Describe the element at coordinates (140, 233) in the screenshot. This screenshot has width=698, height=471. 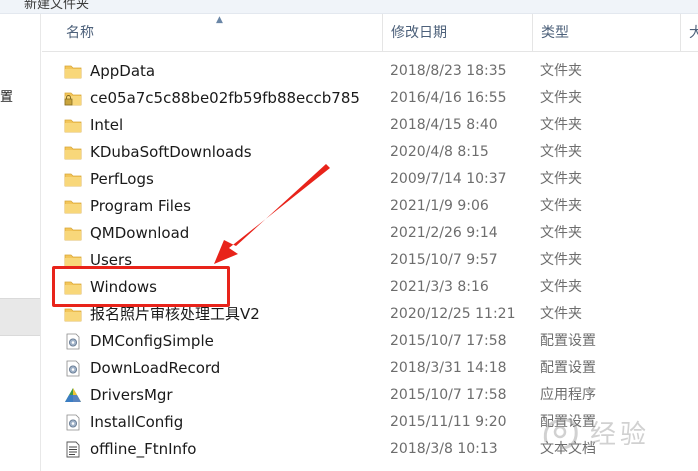
I see `file-name: QMDownload` at that location.